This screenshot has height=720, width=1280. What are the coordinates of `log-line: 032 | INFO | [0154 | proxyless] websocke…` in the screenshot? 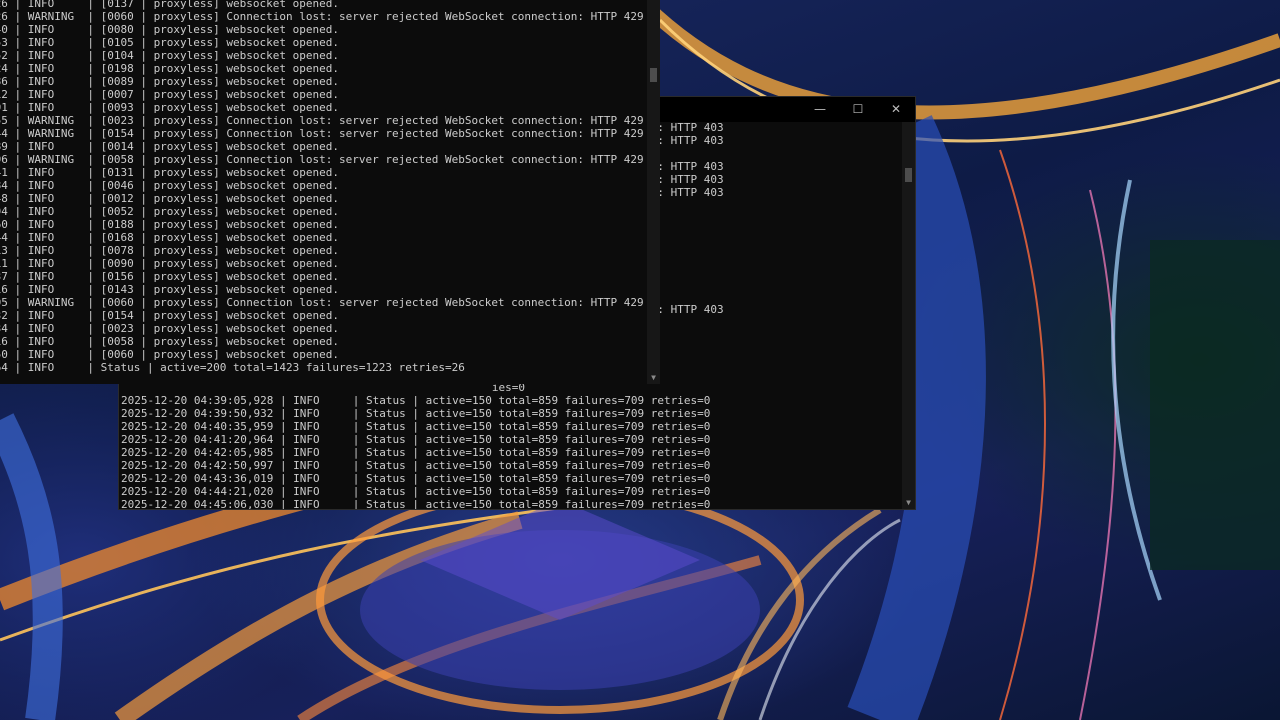 It's located at (169, 315).